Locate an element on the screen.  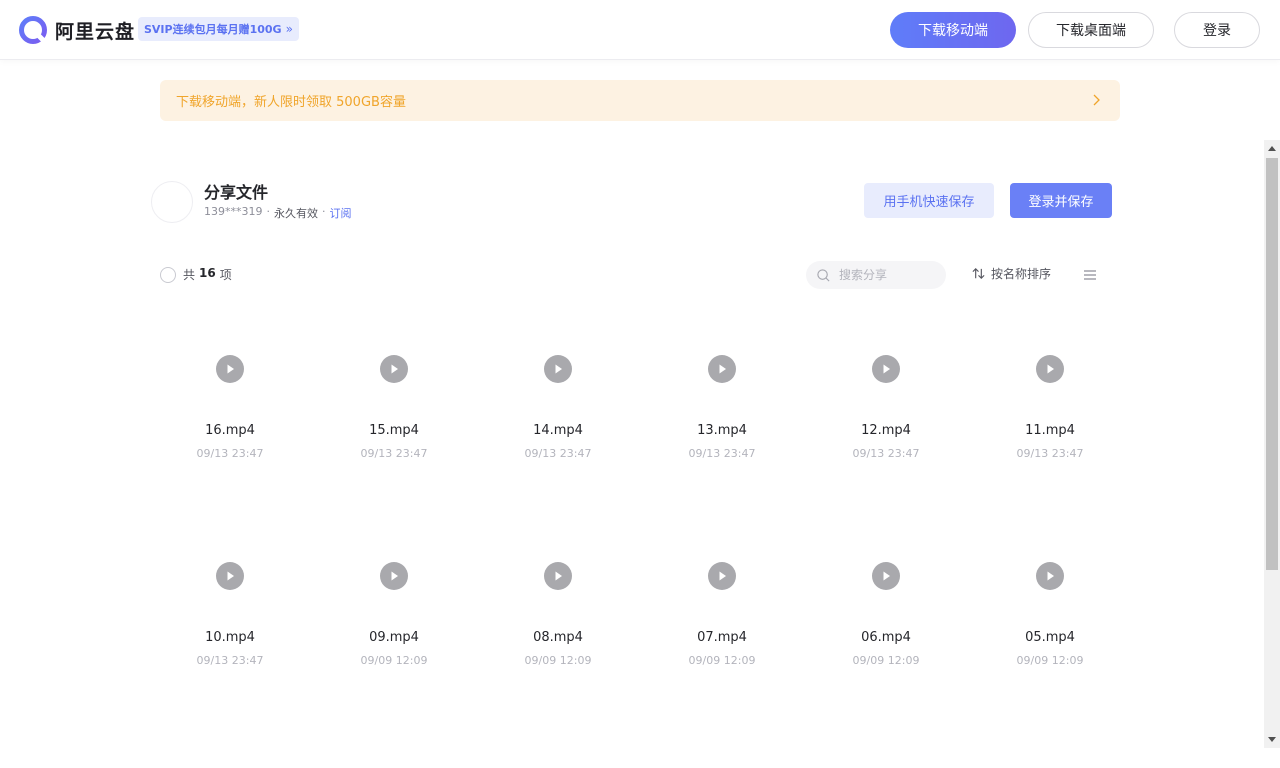
share-owner: 139***319 is located at coordinates (233, 211).